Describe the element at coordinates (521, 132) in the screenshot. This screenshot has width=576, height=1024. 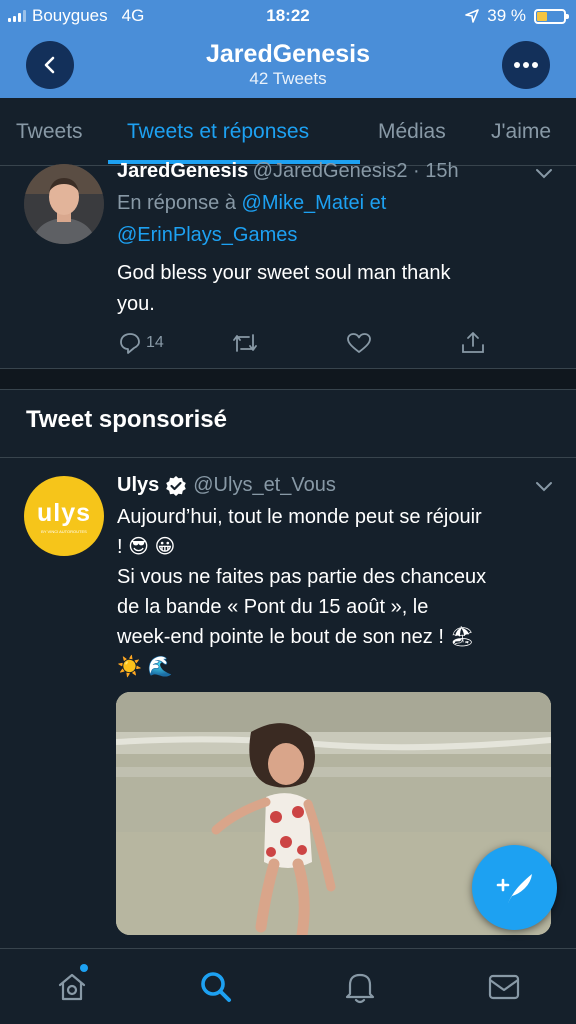
I see `tab-likes: J'aime` at that location.